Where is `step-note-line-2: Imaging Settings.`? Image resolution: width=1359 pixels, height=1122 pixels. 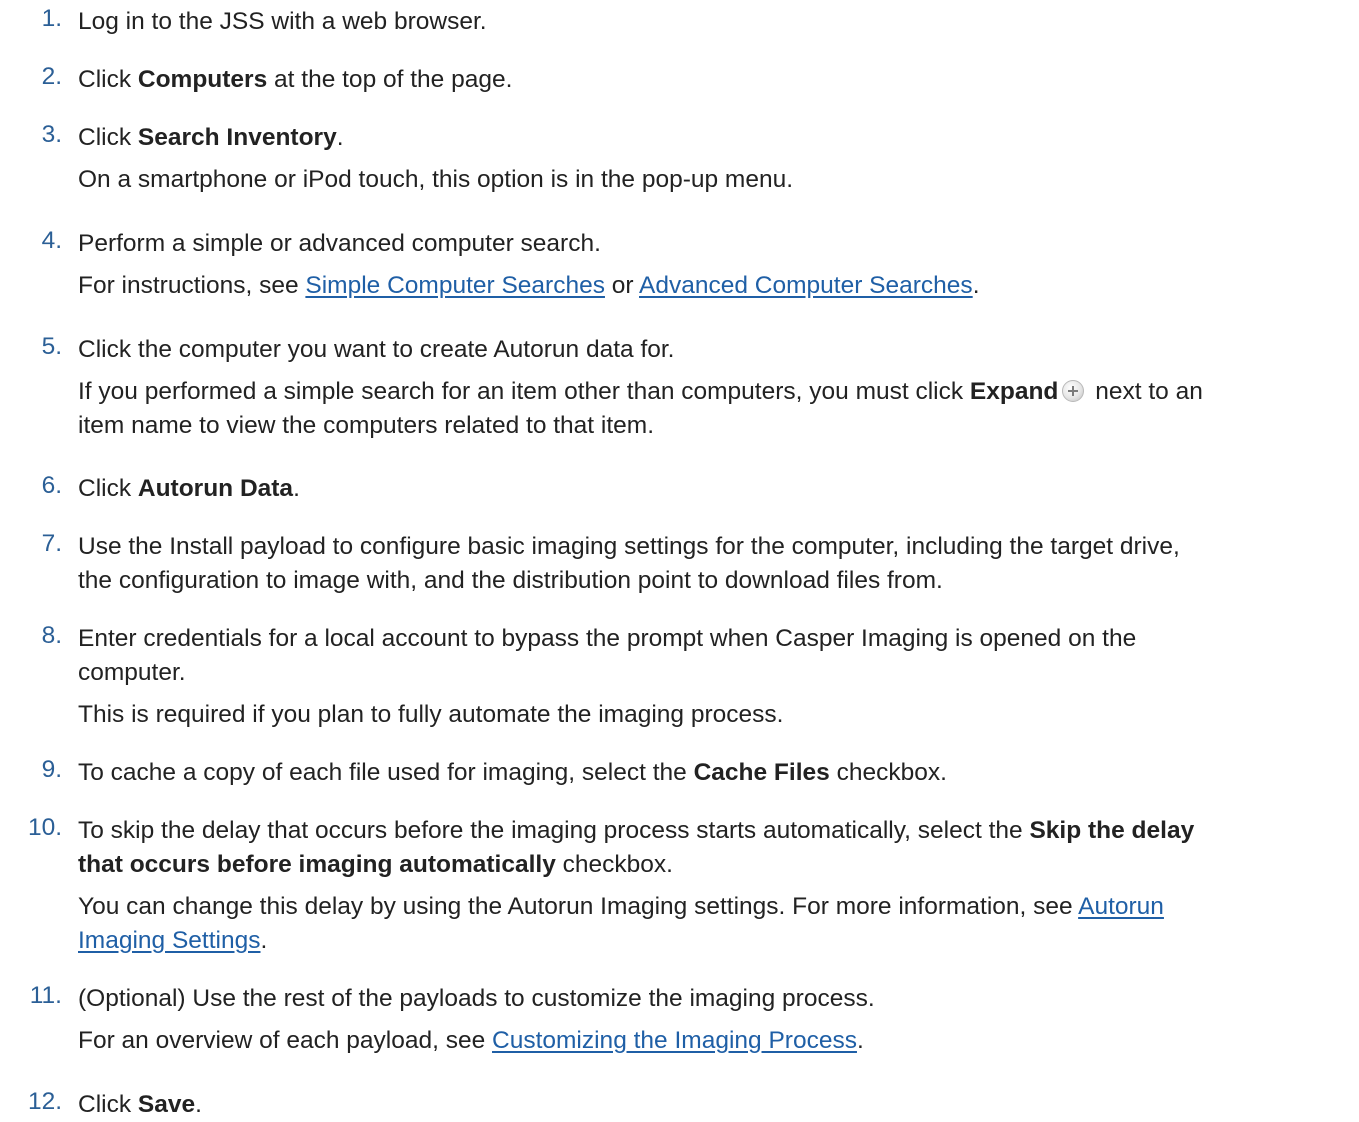 step-note-line-2: Imaging Settings. is located at coordinates (715, 941).